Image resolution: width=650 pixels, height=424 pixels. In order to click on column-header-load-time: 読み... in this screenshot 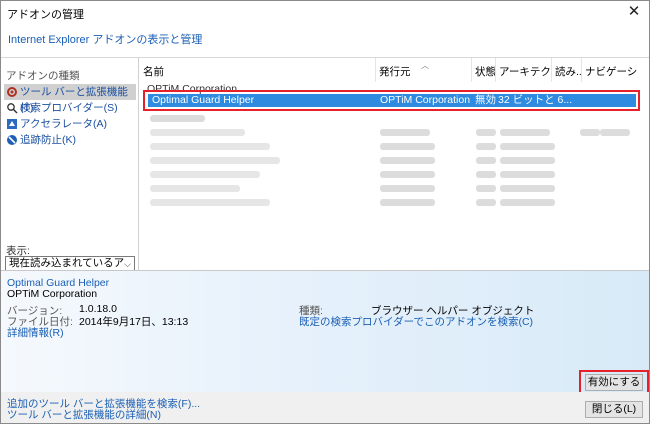, I will do `click(567, 70)`.